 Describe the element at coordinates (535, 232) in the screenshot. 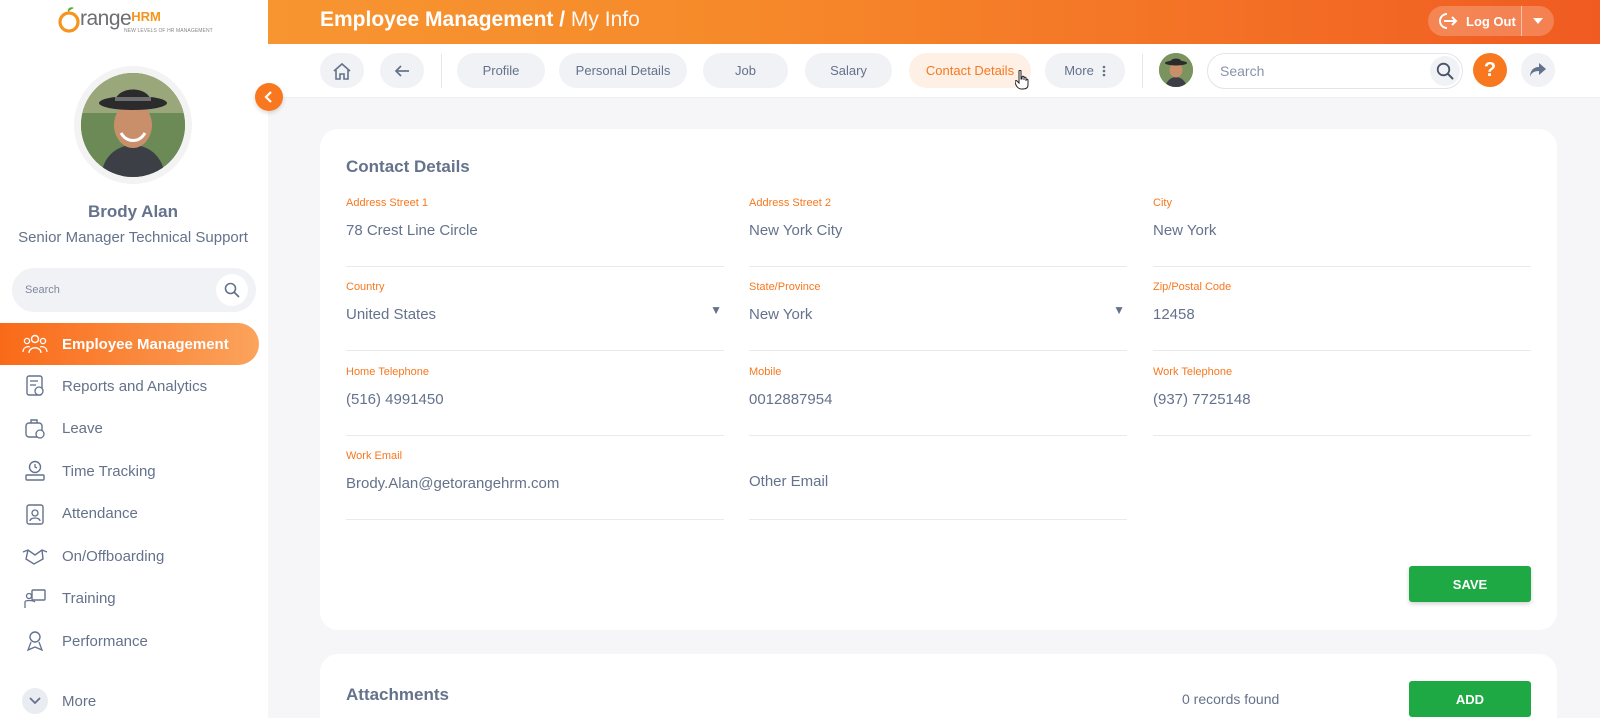

I see `address-street-1-field: Address Street 1 78 Crest Line Circle` at that location.